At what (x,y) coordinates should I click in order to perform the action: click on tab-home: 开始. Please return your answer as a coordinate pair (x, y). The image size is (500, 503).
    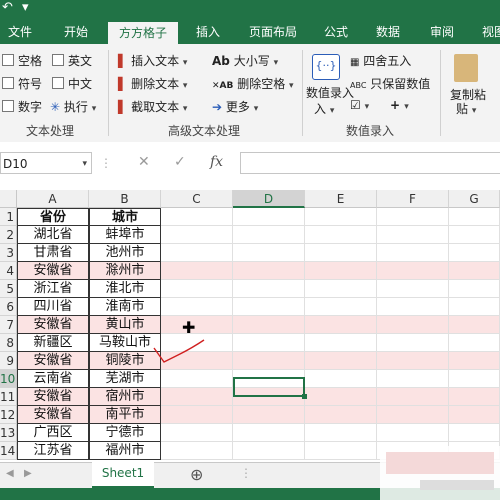
    Looking at the image, I should click on (76, 32).